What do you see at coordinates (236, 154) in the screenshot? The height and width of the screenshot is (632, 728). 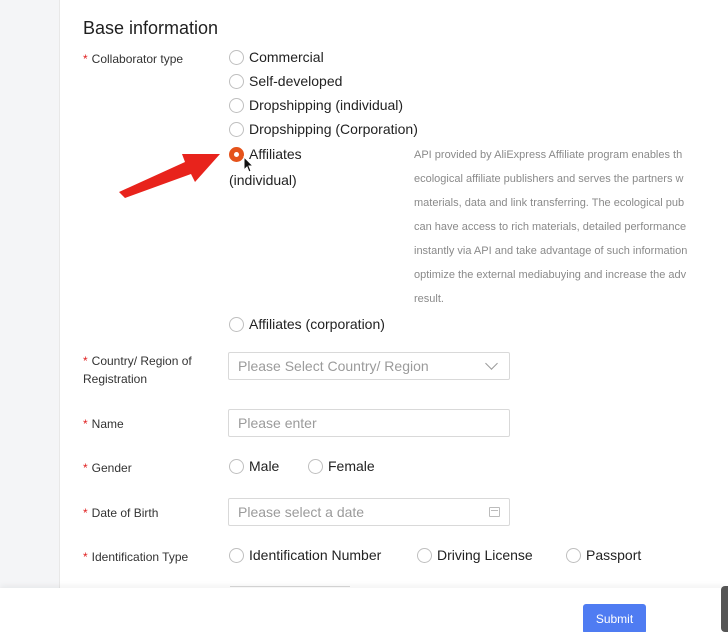 I see `radio-circle-checked` at bounding box center [236, 154].